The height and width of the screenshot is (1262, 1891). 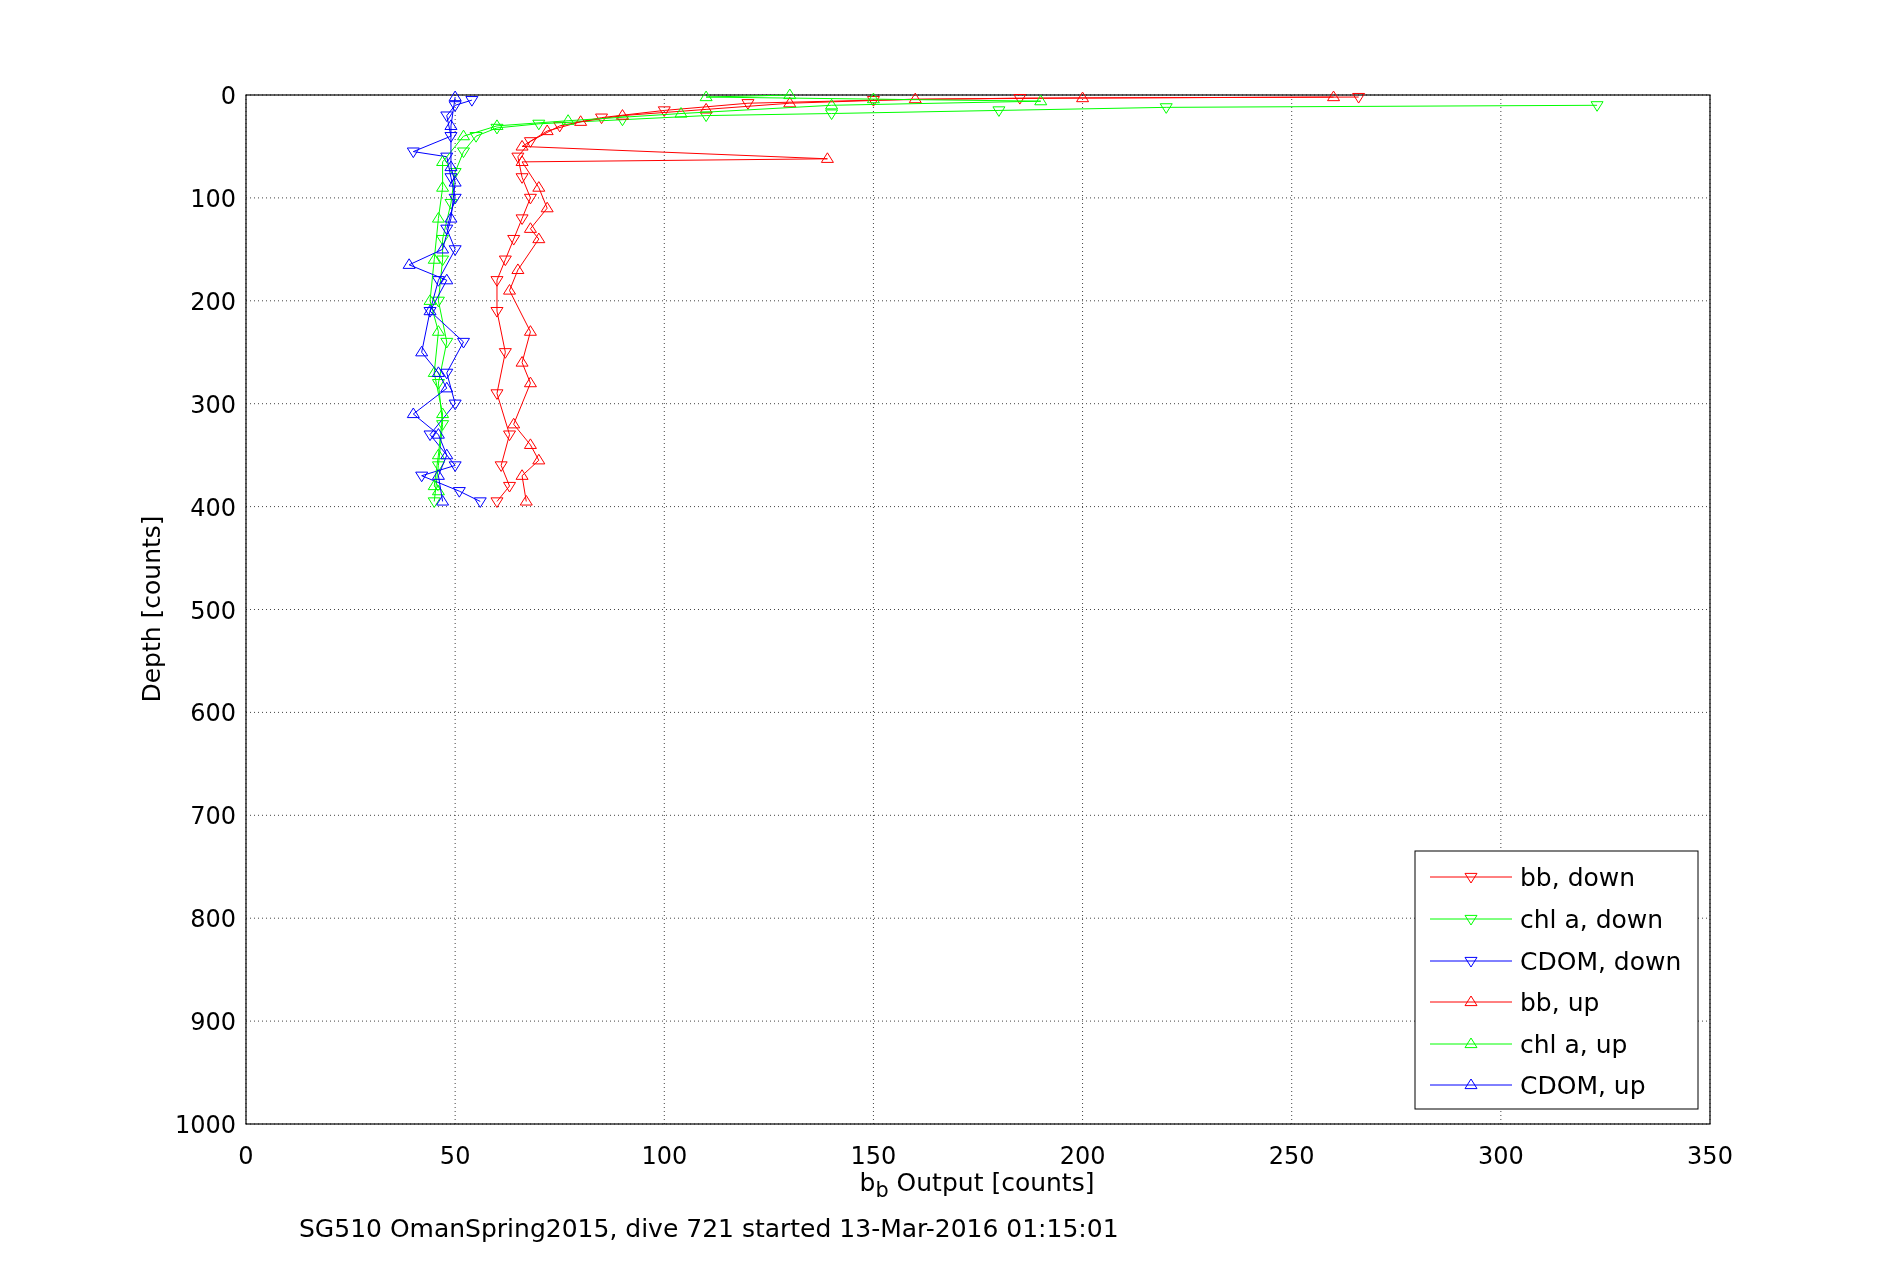 I want to click on x-tick-label: 350, so click(x=1710, y=1156).